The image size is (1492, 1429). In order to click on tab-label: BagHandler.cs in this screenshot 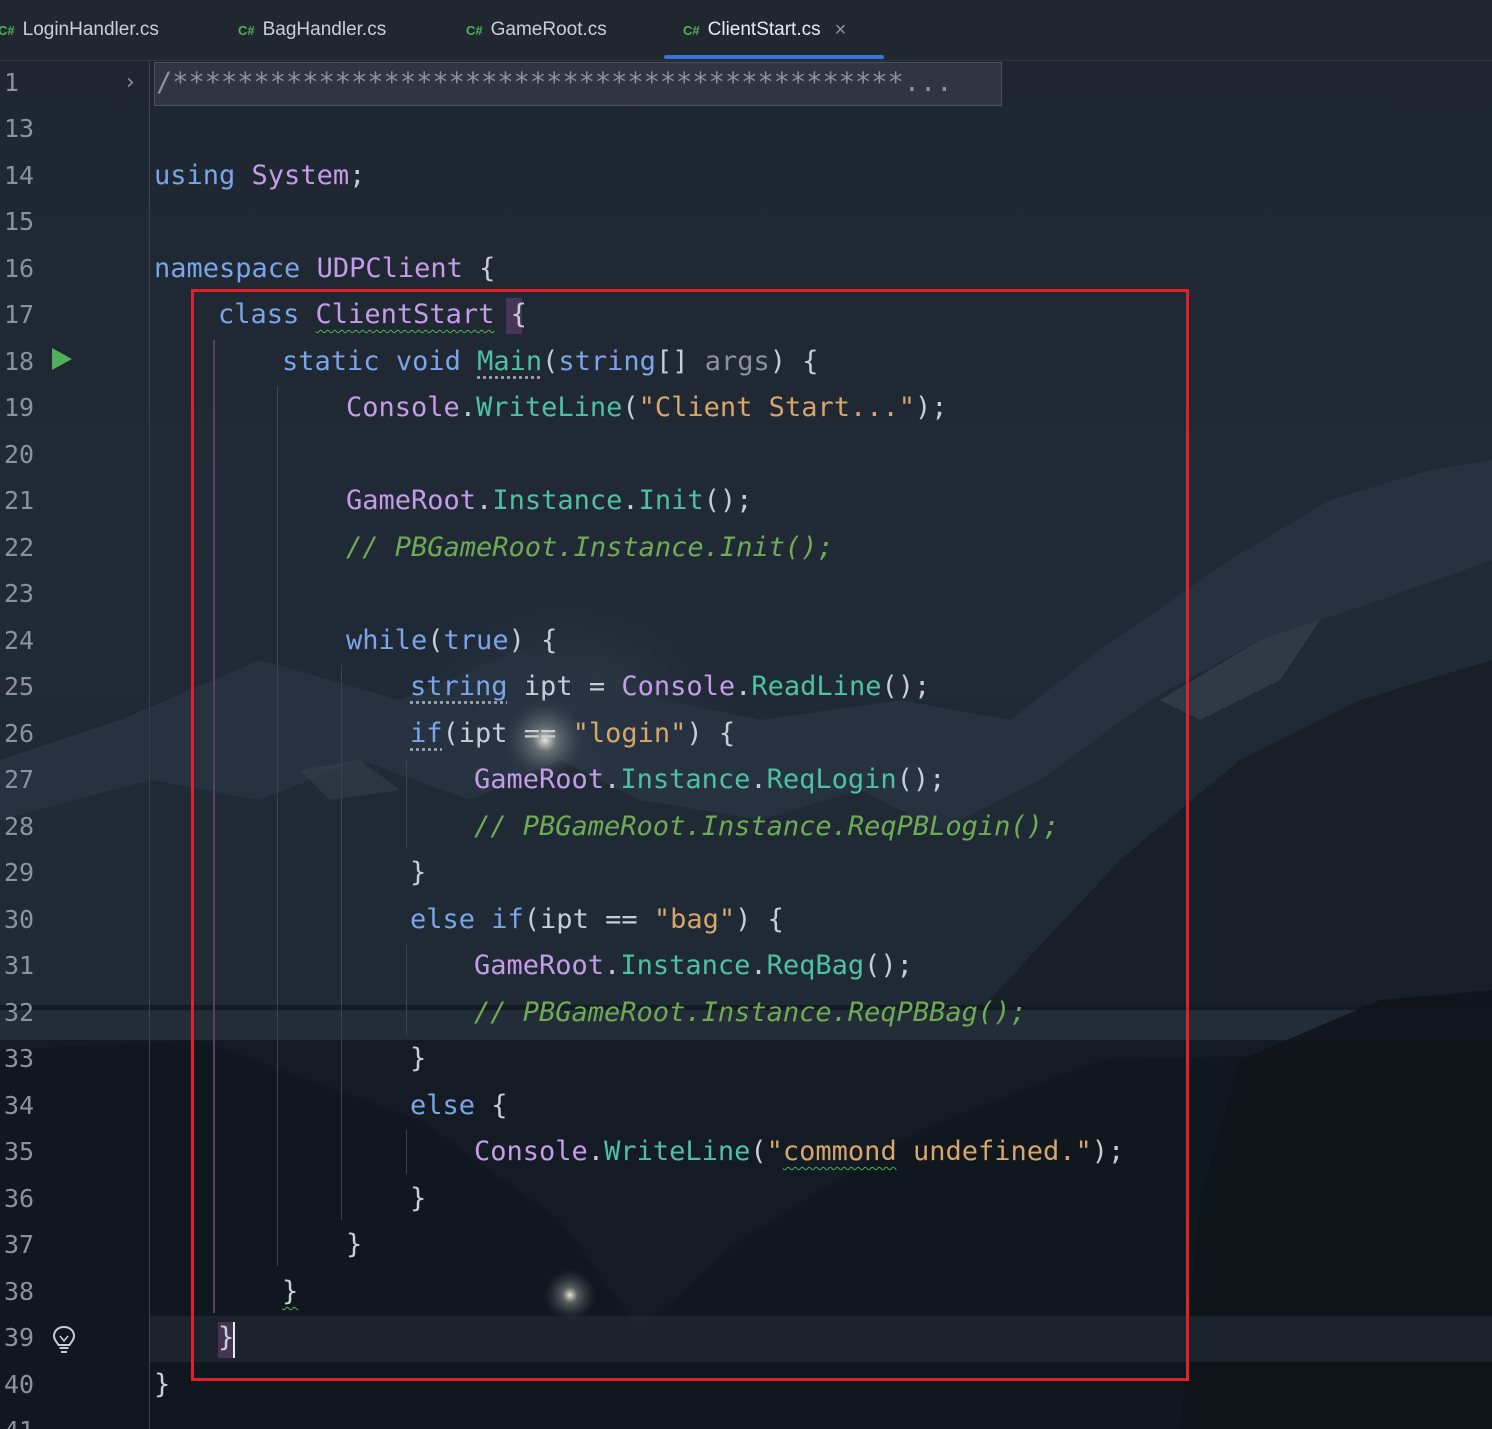, I will do `click(324, 29)`.